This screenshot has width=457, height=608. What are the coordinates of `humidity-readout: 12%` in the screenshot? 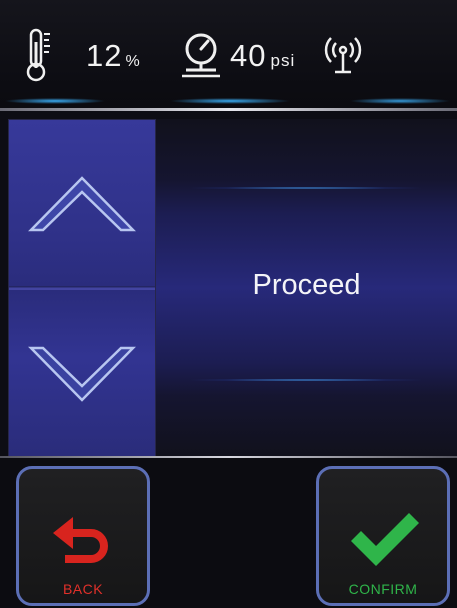 It's located at (113, 56).